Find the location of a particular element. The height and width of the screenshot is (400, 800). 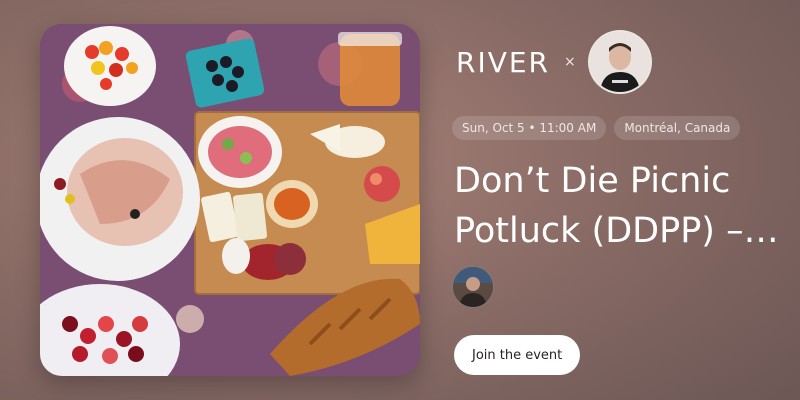

attendee-avatar is located at coordinates (473, 287).